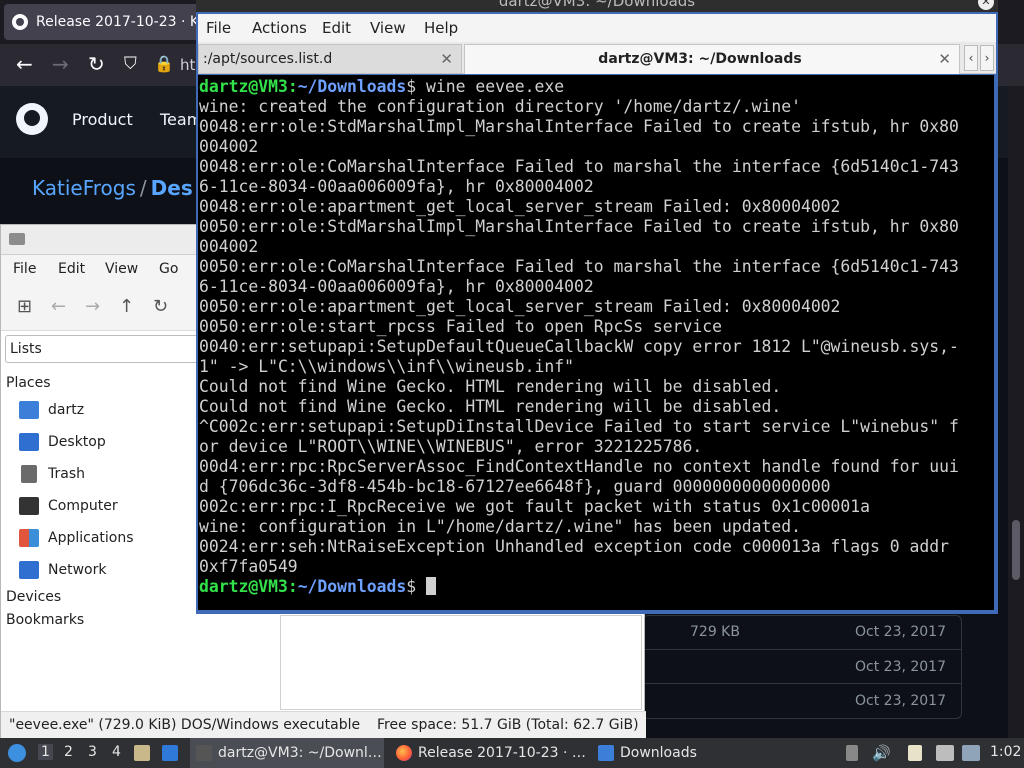 This screenshot has height=768, width=1024. Describe the element at coordinates (248, 566) in the screenshot. I see `terminal-output-line: 0xf7fa0549` at that location.